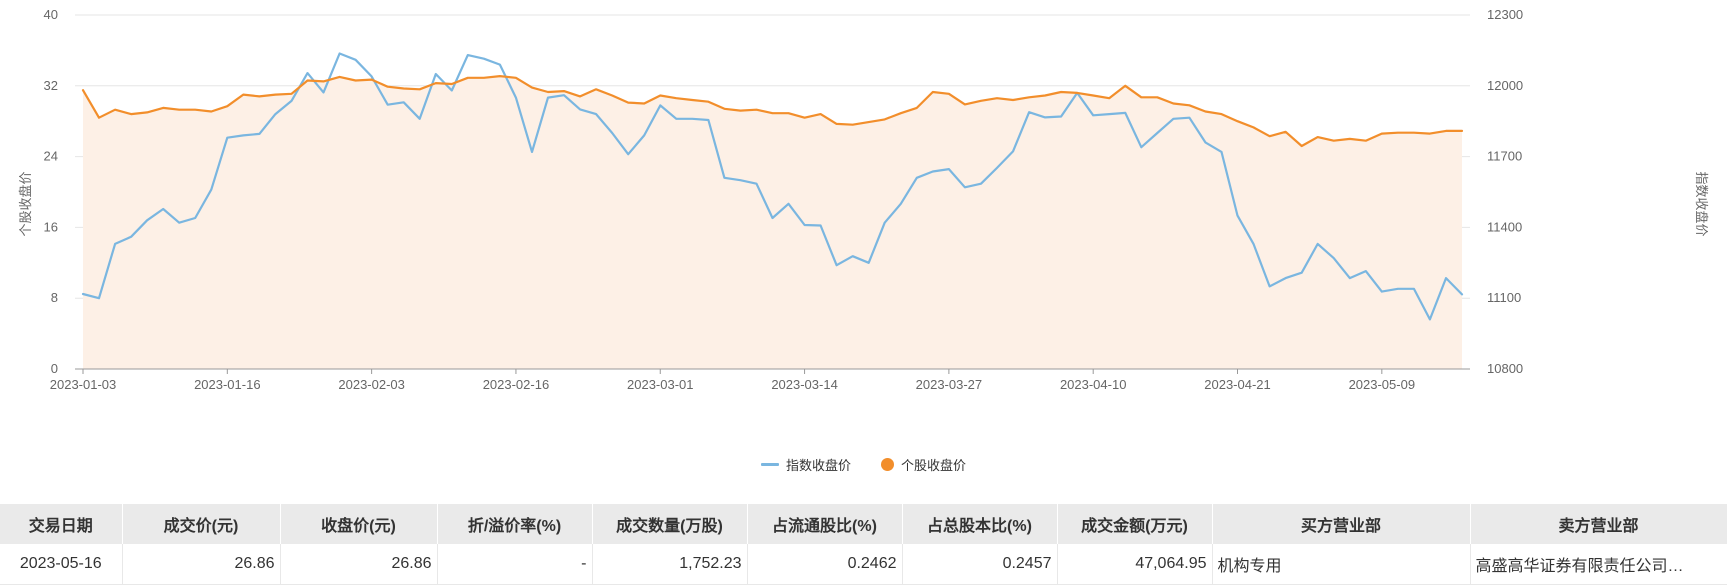 The image size is (1727, 588). Describe the element at coordinates (670, 524) in the screenshot. I see `header-volume: 成交数量(万股)` at that location.